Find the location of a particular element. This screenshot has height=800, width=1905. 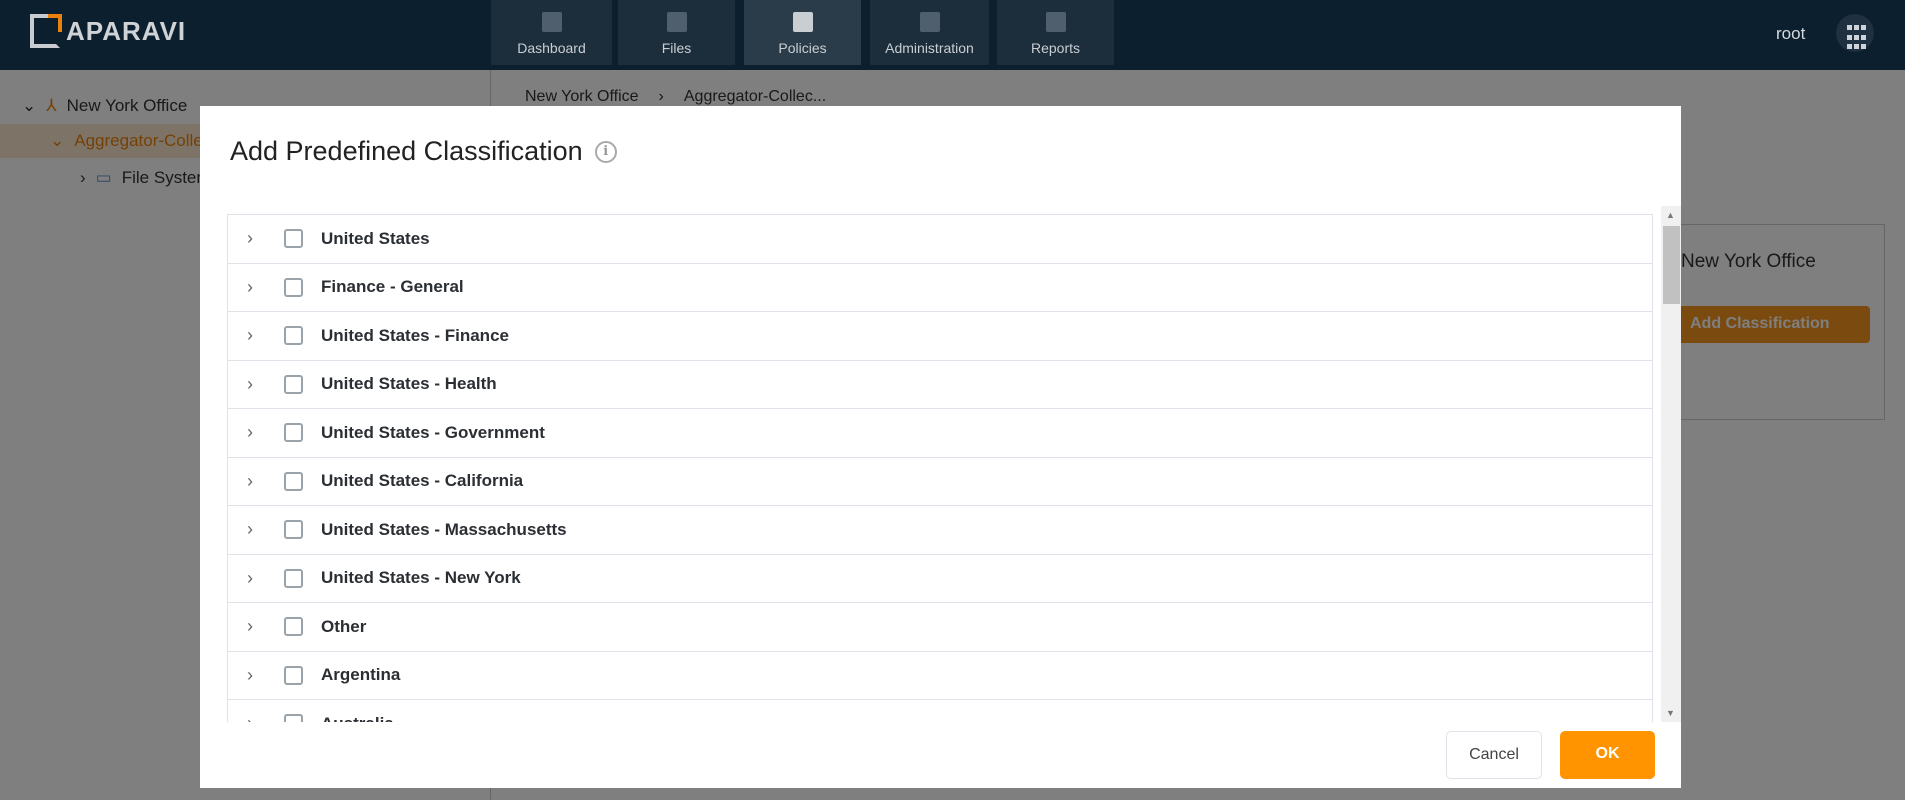

folder-icon is located at coordinates (676, 22).